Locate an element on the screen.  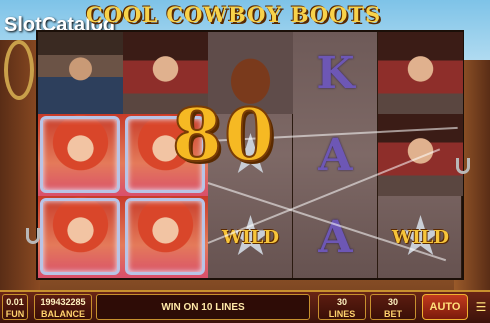
lasso-rope-icon is located at coordinates (19, 70).